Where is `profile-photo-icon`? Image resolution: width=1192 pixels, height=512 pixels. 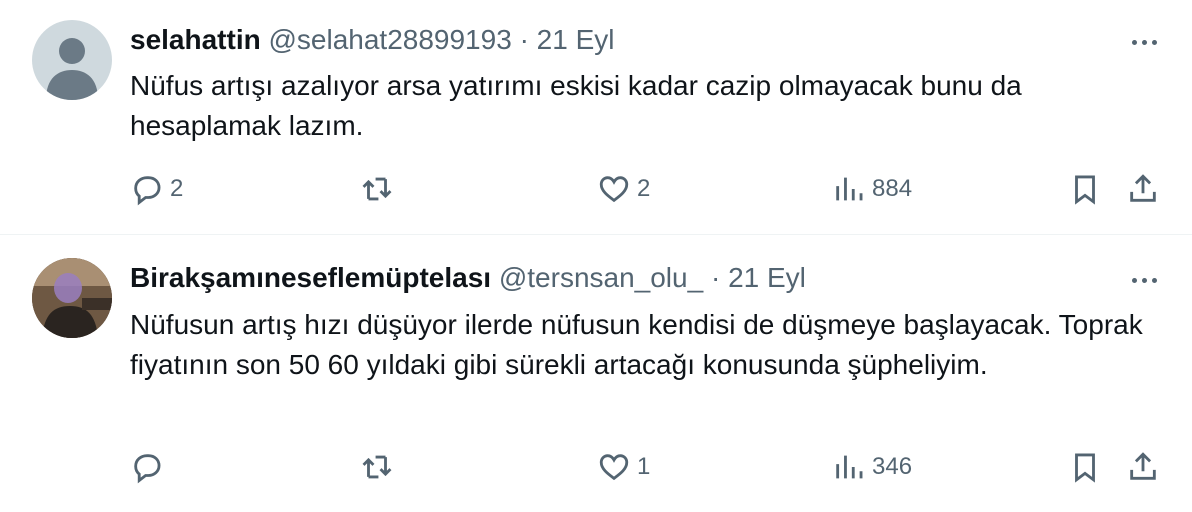 profile-photo-icon is located at coordinates (72, 298).